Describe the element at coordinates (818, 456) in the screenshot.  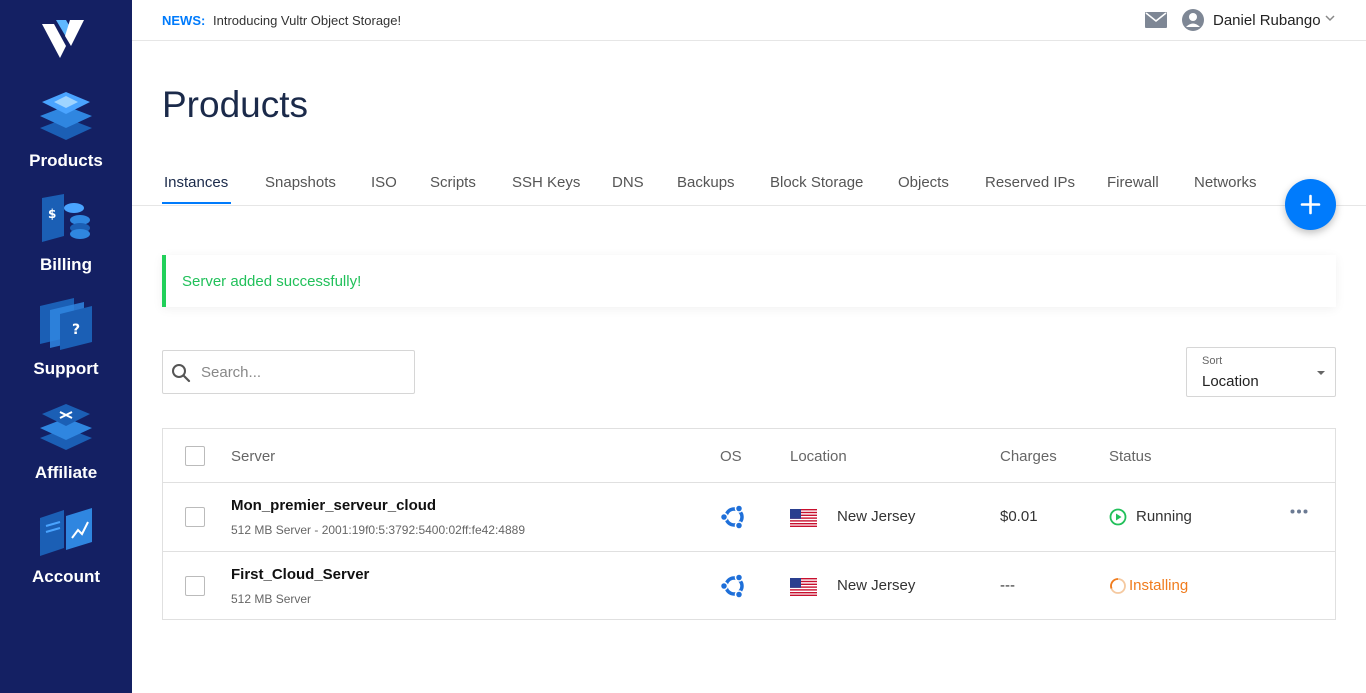
I see `column-header-location: Location` at that location.